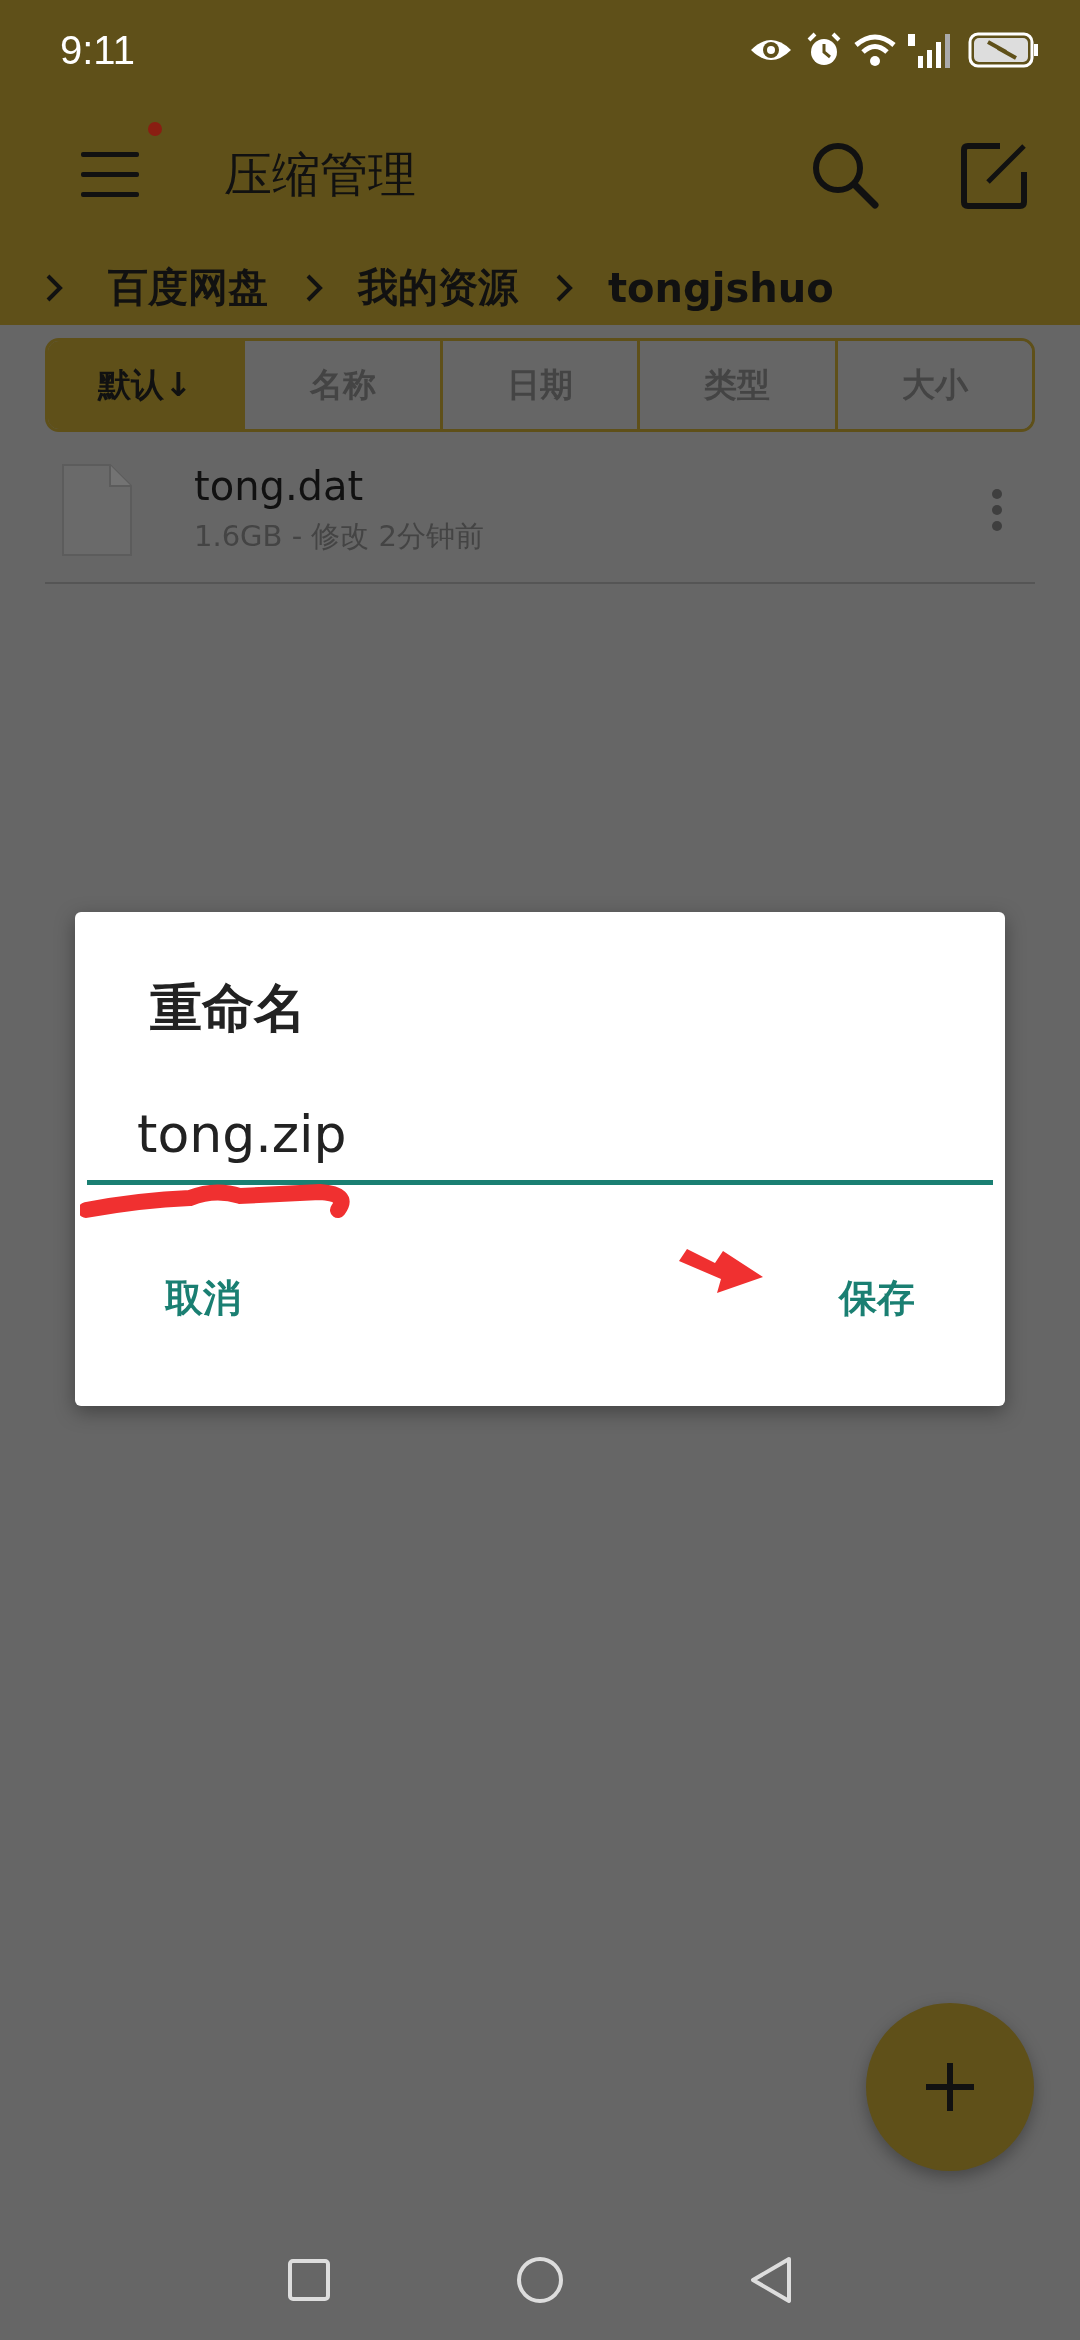 This screenshot has width=1080, height=2340. What do you see at coordinates (845, 175) in the screenshot?
I see `search-icon` at bounding box center [845, 175].